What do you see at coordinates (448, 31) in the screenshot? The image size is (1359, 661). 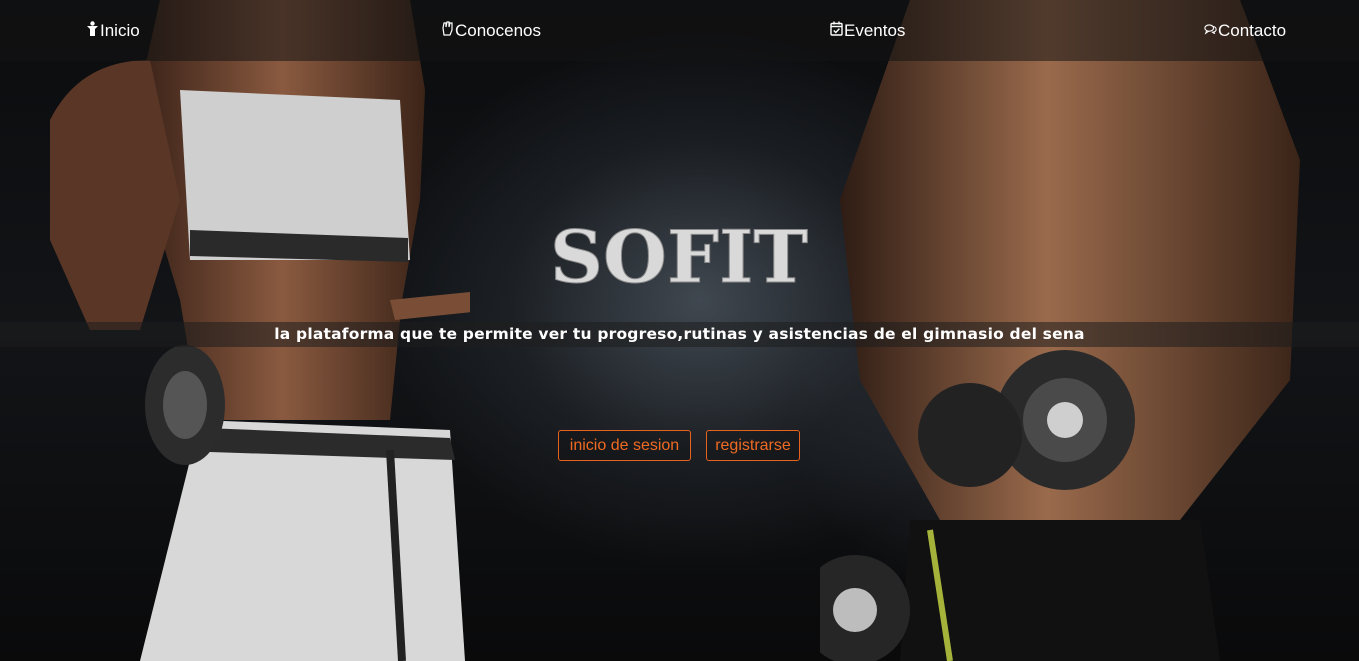 I see `hand-icon` at bounding box center [448, 31].